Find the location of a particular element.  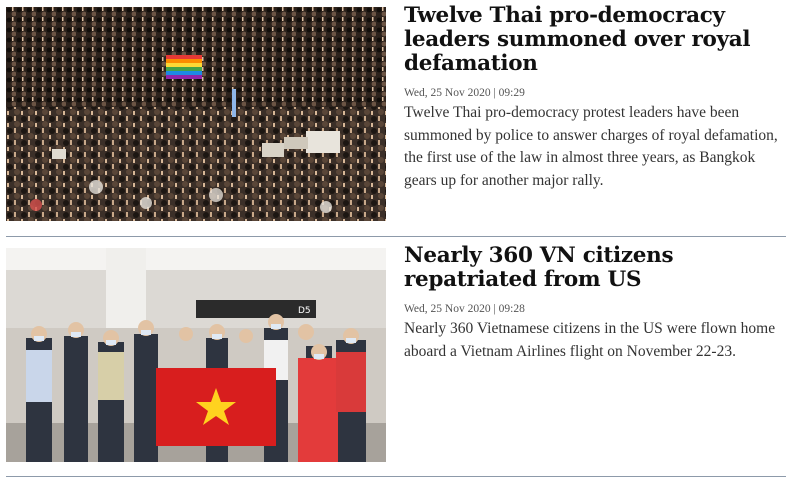

publish-date: Wed, 25 Nov 2020 | 09:29 is located at coordinates (464, 93).